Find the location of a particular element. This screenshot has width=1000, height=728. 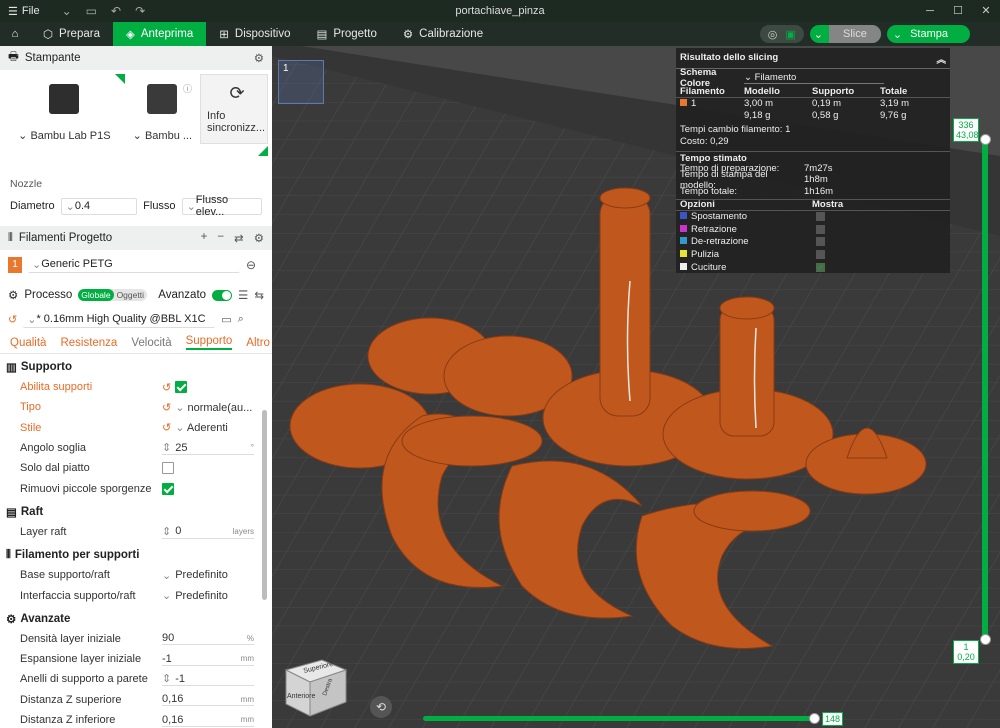

threshold-input: ⇕ 25 ° is located at coordinates (208, 448).